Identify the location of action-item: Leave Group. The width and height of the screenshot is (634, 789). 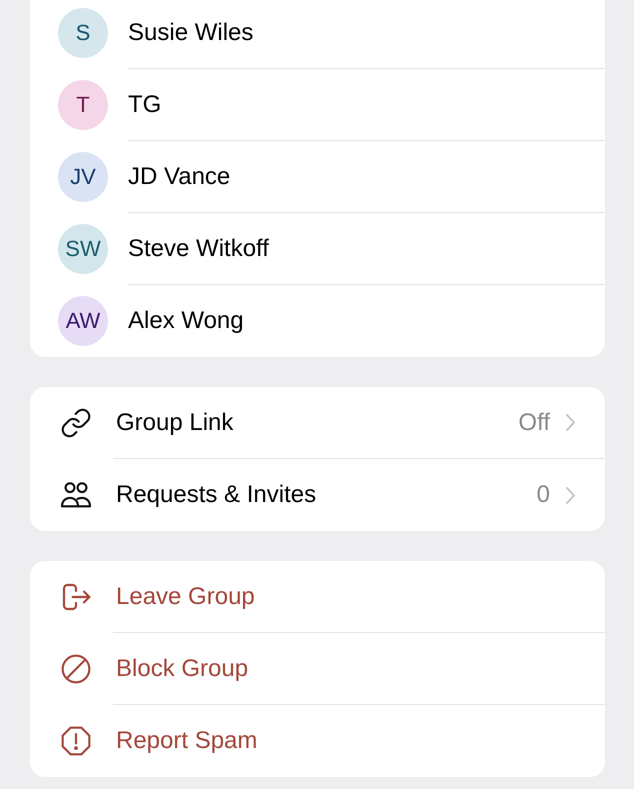
(317, 597).